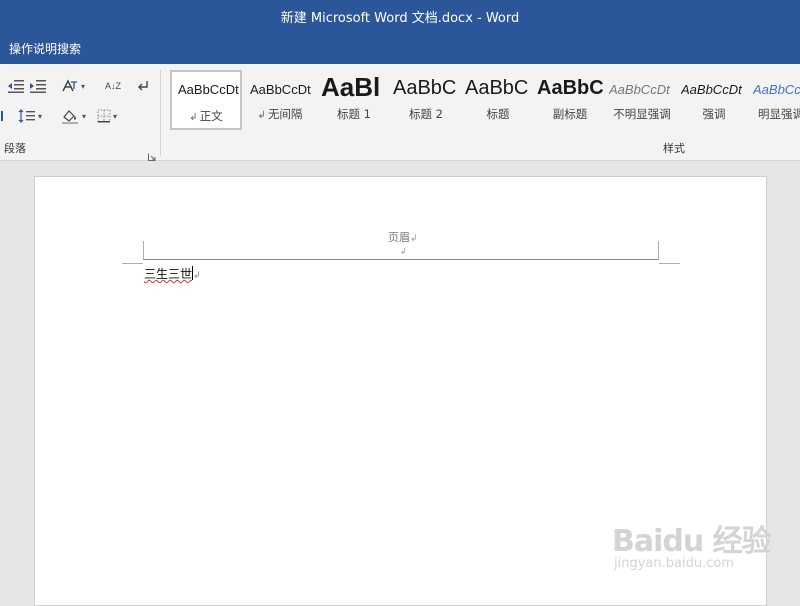 Image resolution: width=800 pixels, height=606 pixels. I want to click on sort-glyph: A↓Z, so click(112, 85).